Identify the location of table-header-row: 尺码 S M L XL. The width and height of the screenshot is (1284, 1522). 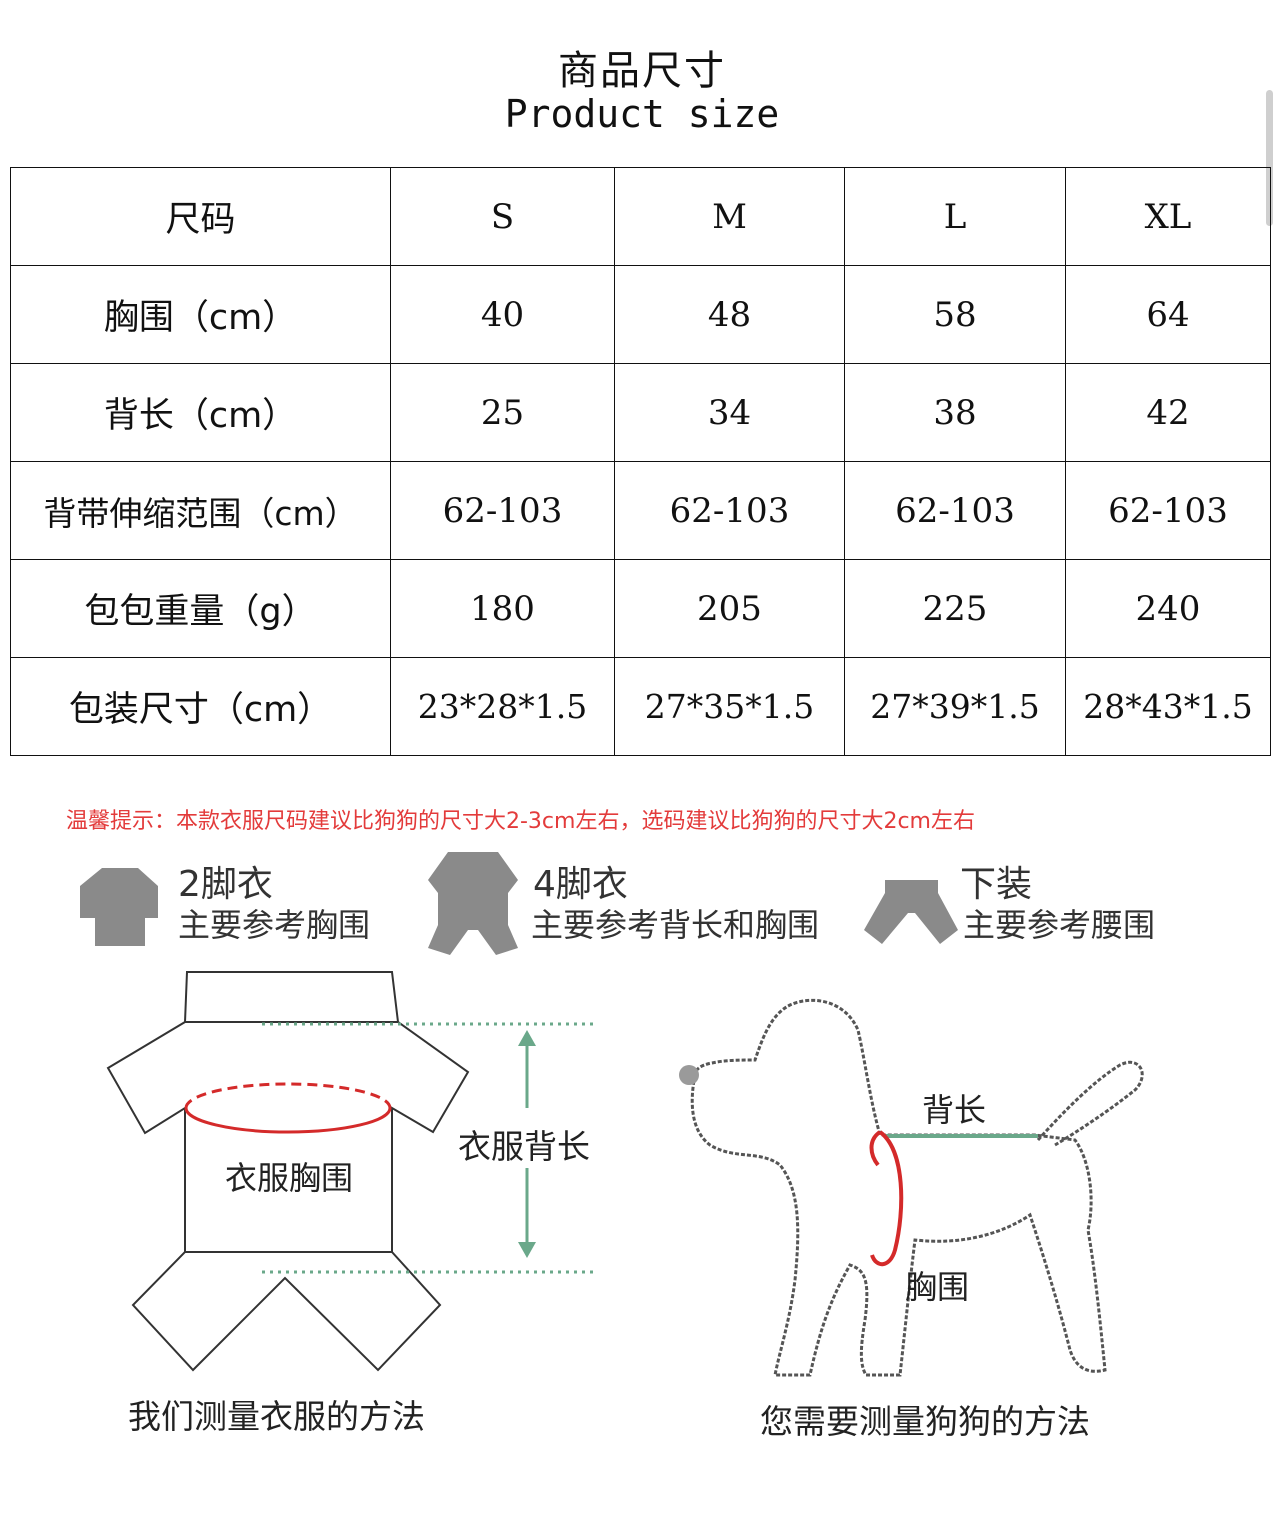
(640, 216).